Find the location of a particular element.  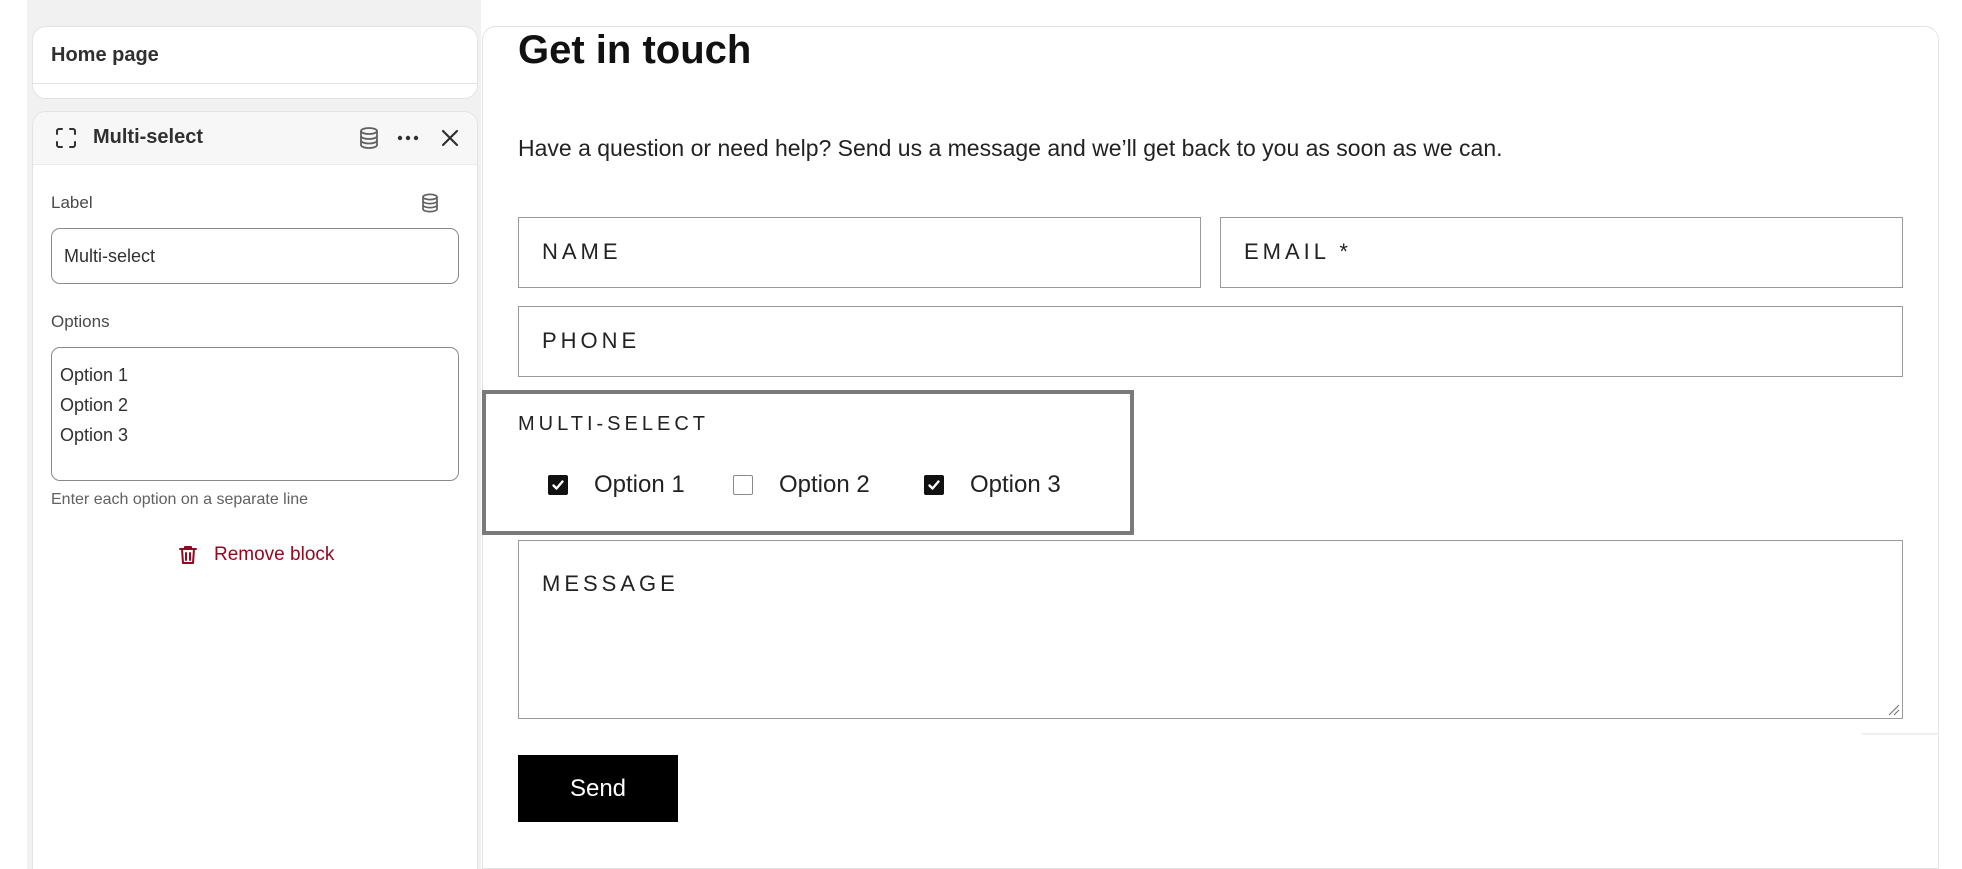

multi-select-option-2: Option 2 is located at coordinates (801, 485).